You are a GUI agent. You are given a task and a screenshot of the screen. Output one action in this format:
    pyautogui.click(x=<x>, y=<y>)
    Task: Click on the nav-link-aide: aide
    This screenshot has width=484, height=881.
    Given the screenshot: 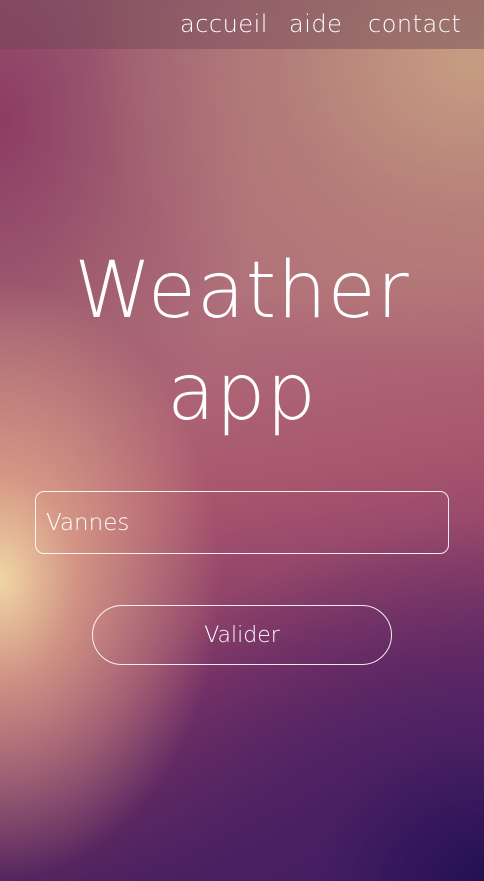 What is the action you would take?
    pyautogui.click(x=315, y=24)
    